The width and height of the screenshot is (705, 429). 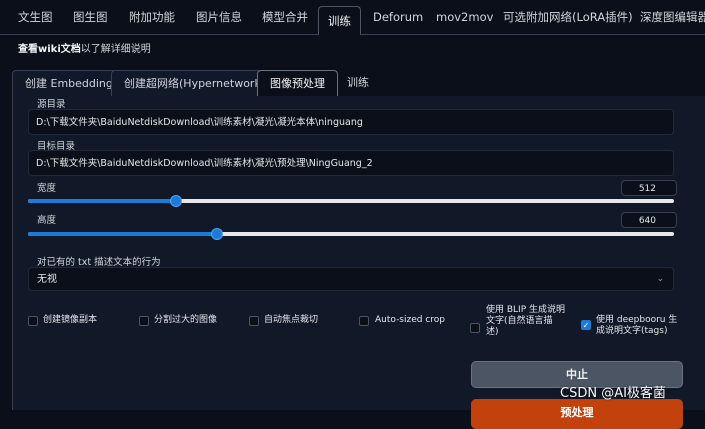 I want to click on tab-txt2img: 文生图, so click(x=35, y=17).